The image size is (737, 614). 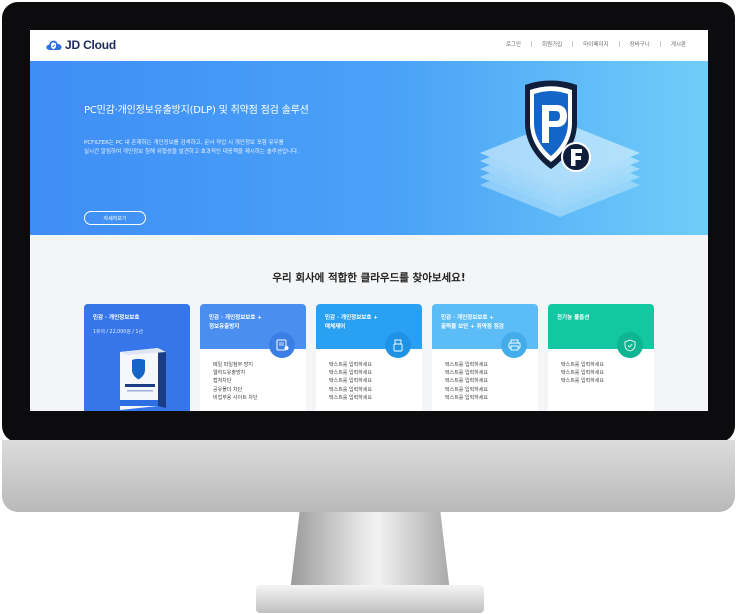 I want to click on nav-board: 게시판, so click(x=678, y=44).